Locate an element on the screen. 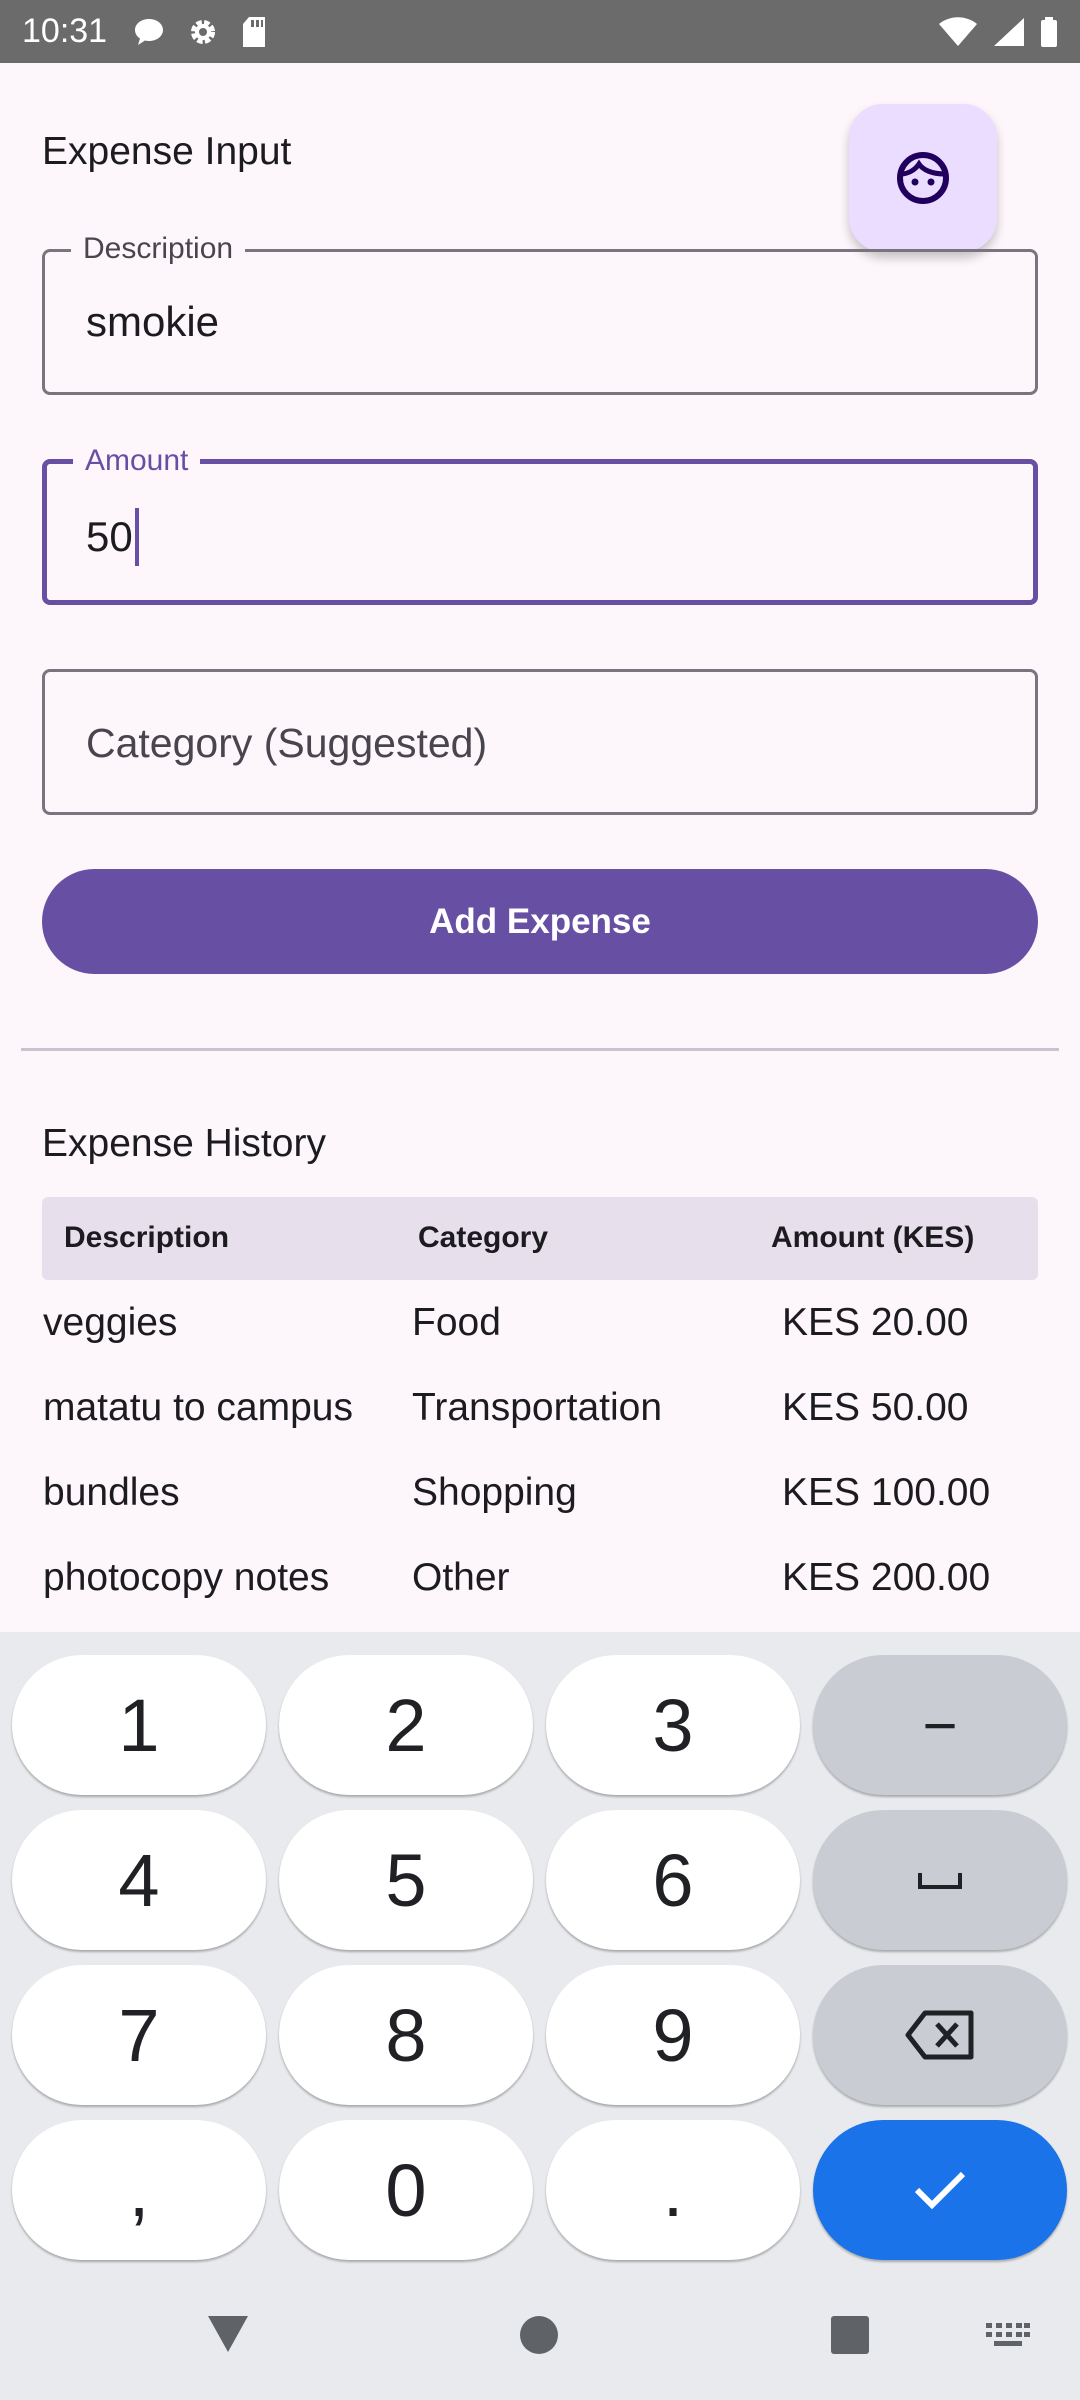 Image resolution: width=1080 pixels, height=2400 pixels. amount-value: 50 is located at coordinates (109, 536).